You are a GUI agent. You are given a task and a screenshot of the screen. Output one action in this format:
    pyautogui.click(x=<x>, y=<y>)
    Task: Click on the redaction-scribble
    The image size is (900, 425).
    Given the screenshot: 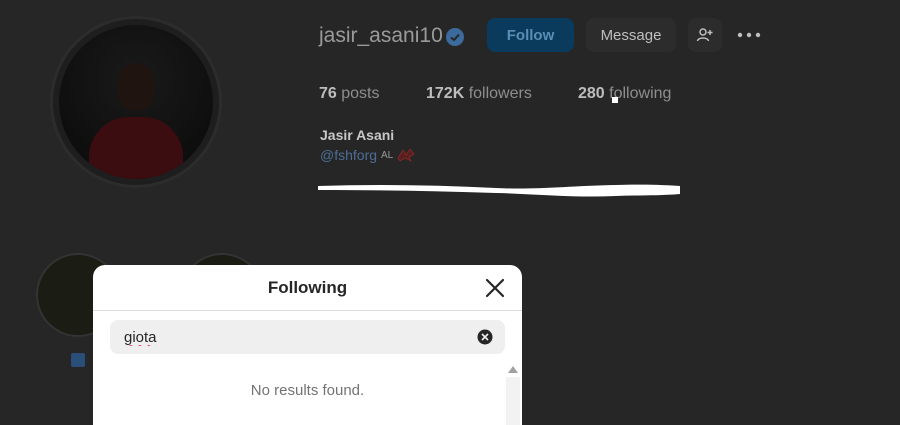 What is the action you would take?
    pyautogui.click(x=499, y=190)
    